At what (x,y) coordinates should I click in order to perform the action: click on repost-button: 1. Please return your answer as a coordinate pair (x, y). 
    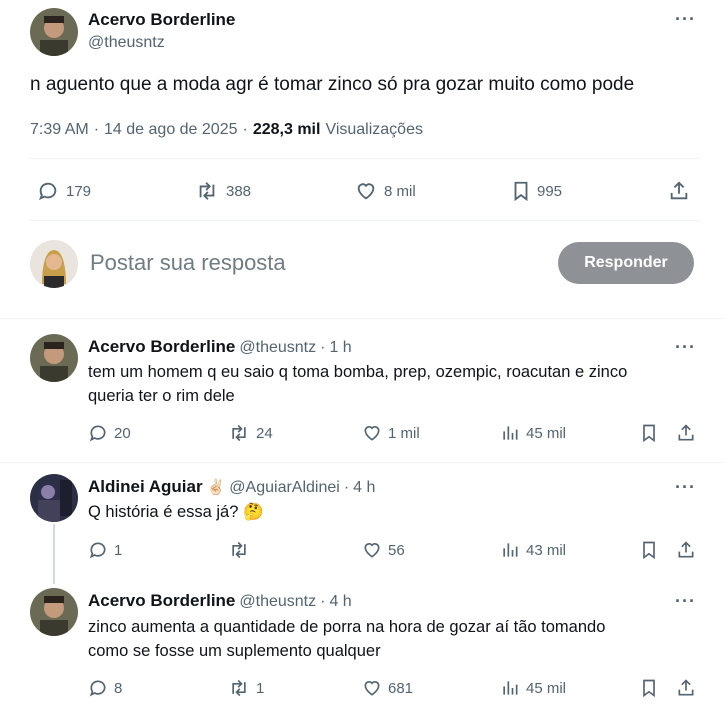
    Looking at the image, I should click on (246, 688).